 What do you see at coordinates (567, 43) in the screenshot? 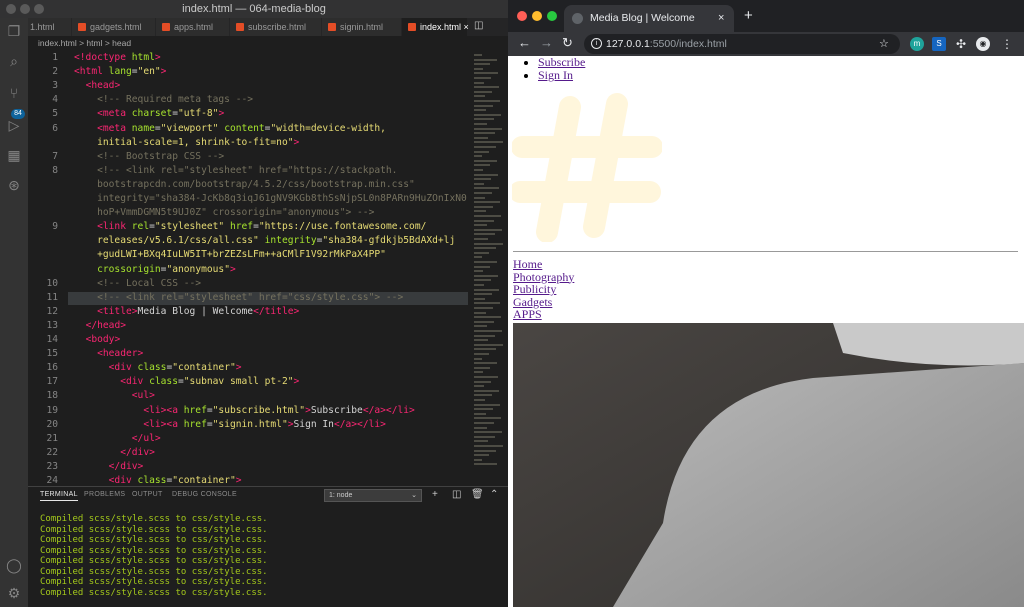
I see `reload-icon: ↻` at bounding box center [567, 43].